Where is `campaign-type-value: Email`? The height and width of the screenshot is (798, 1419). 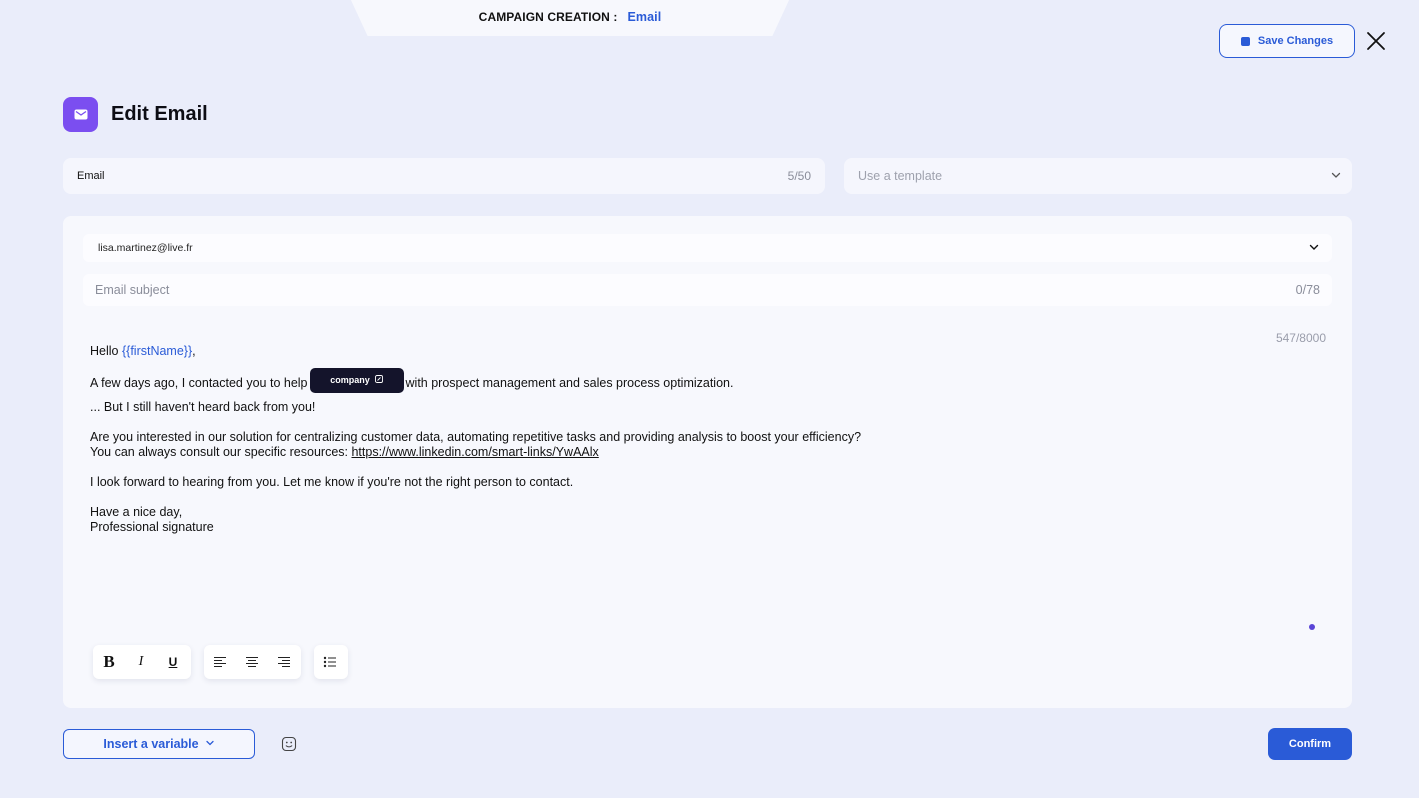 campaign-type-value: Email is located at coordinates (644, 17).